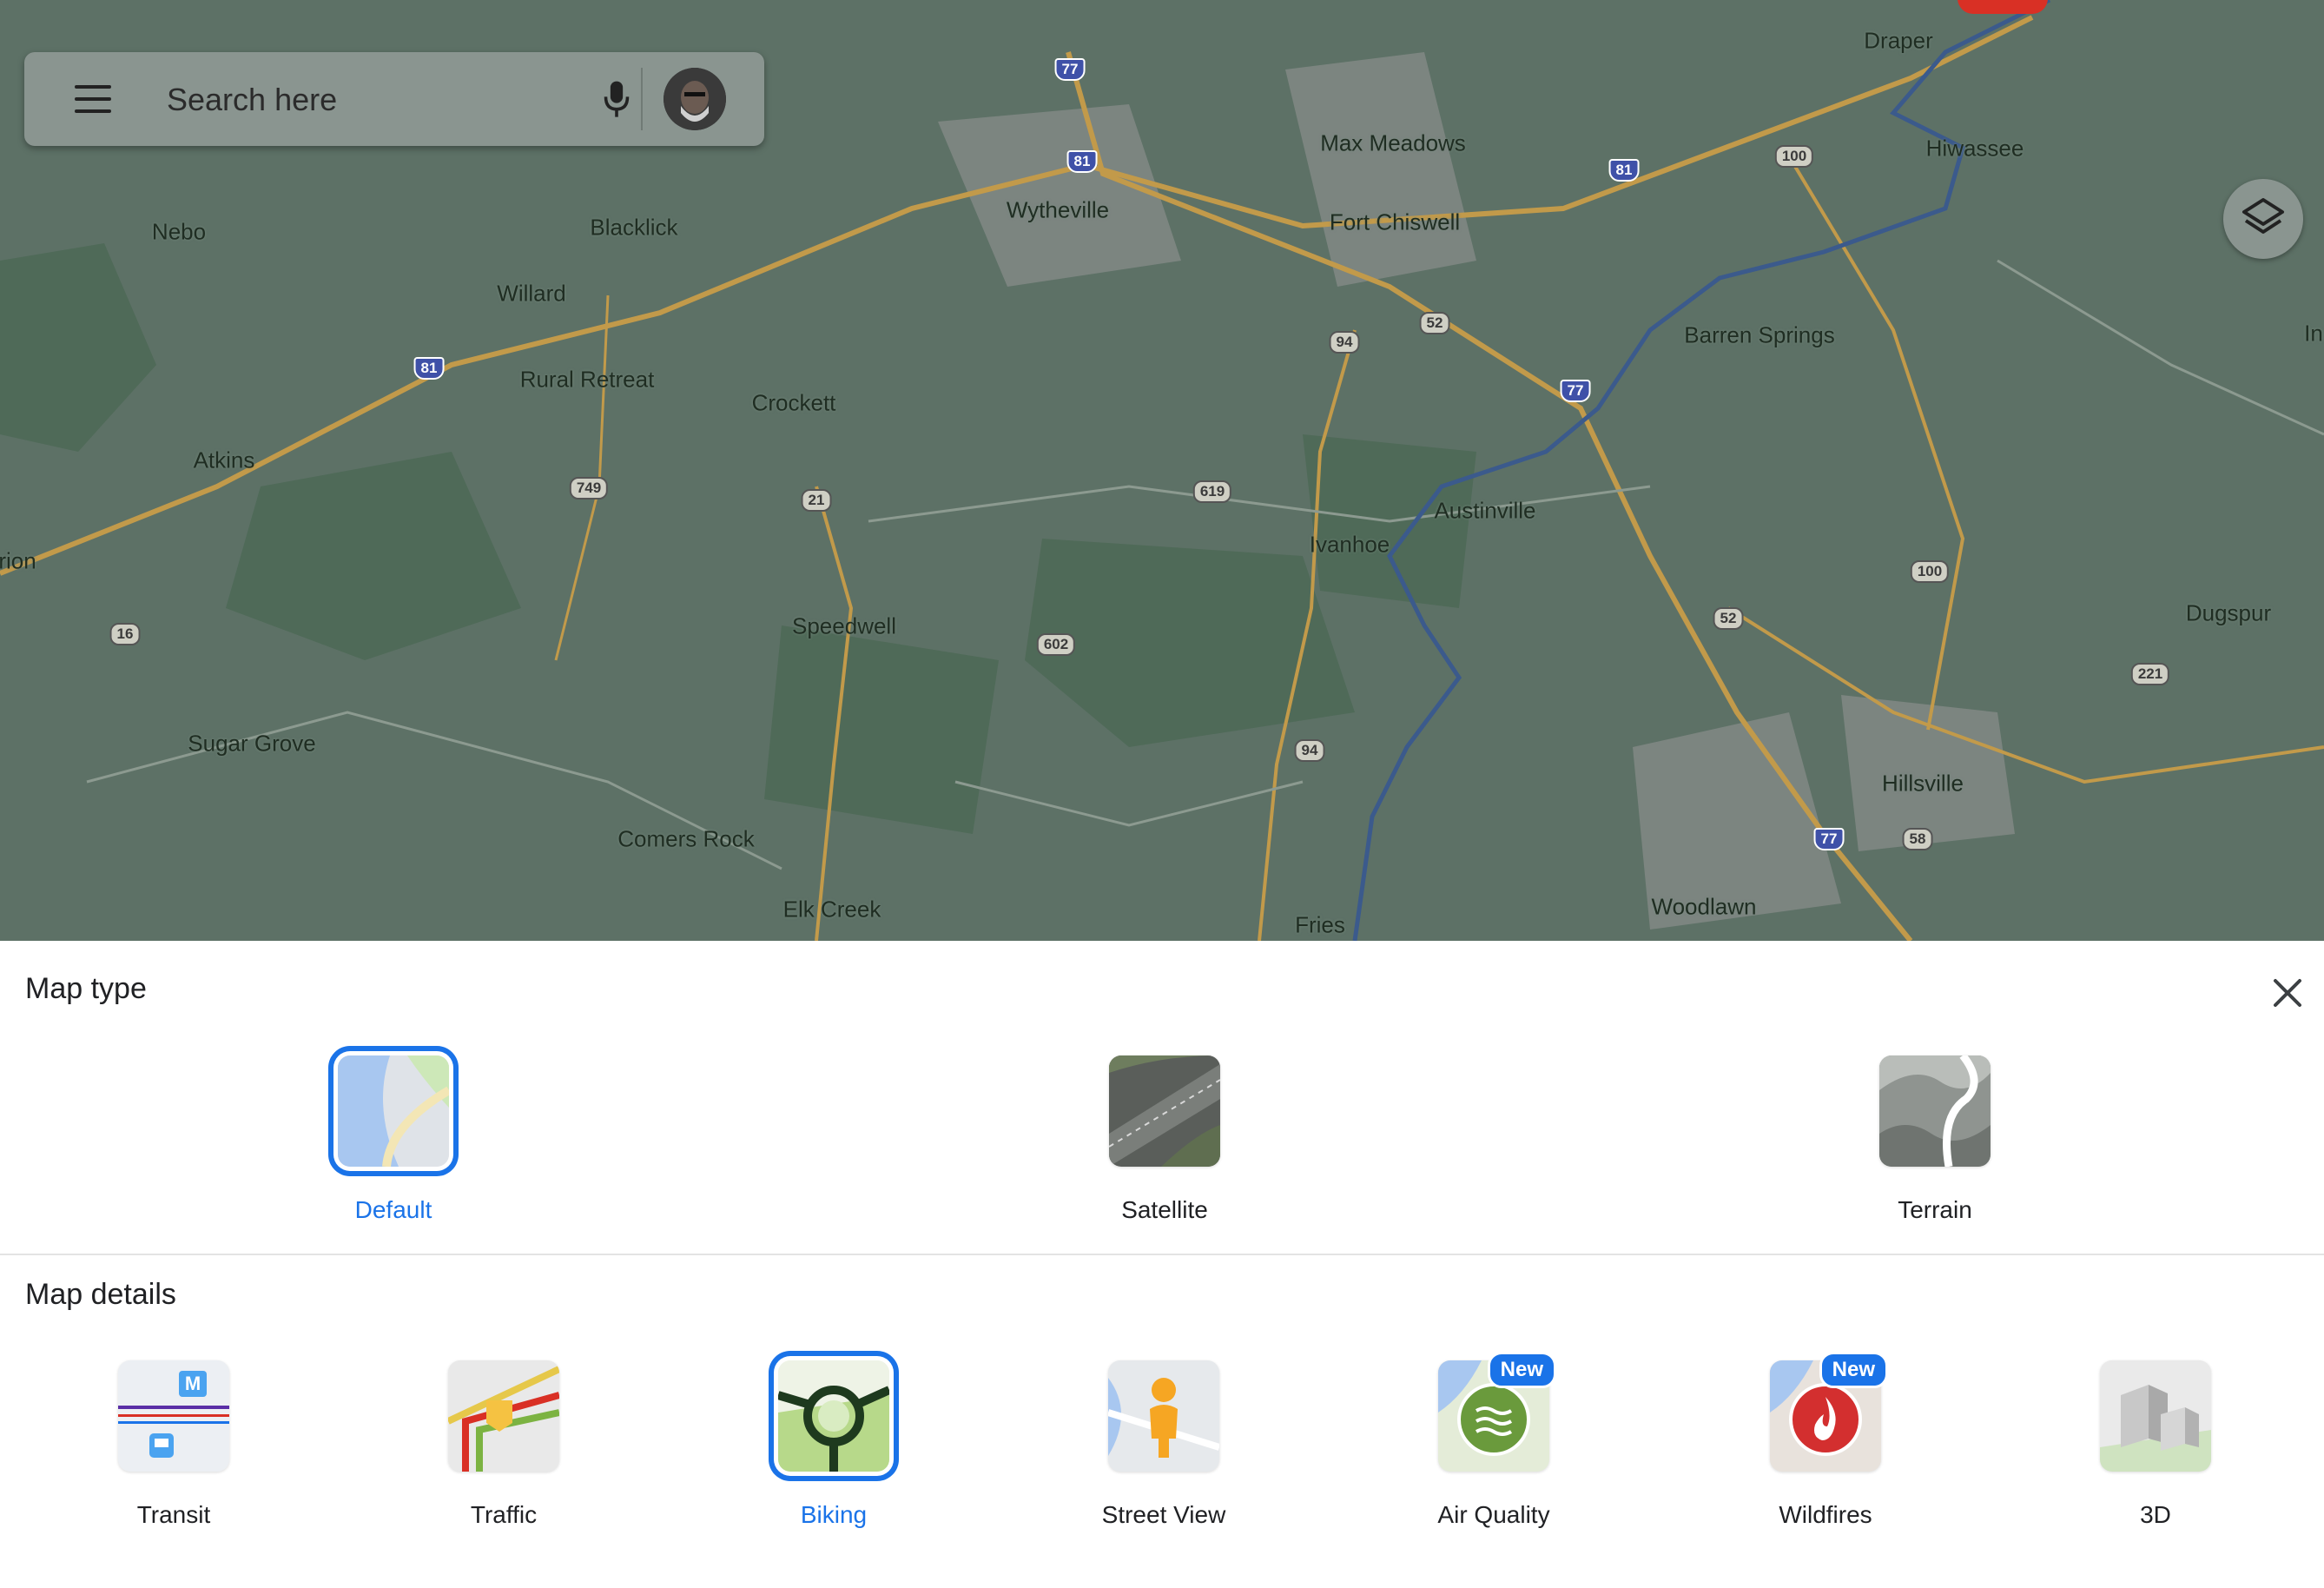 The width and height of the screenshot is (2324, 1588). I want to click on place-label: Elk Creek, so click(832, 910).